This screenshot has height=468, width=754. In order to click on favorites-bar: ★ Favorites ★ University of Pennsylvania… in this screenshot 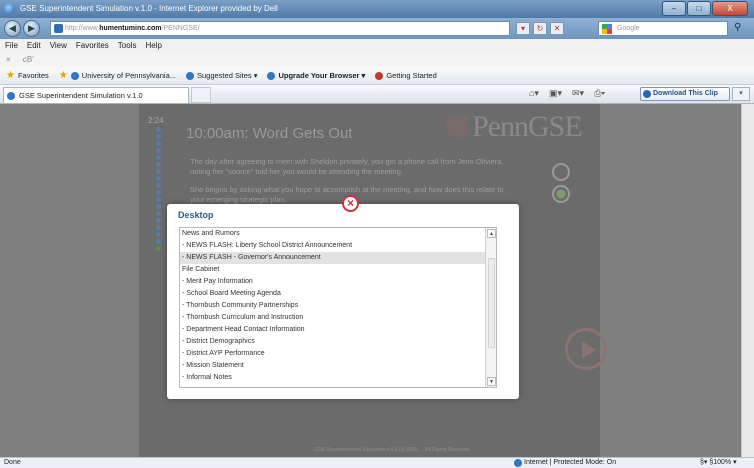, I will do `click(377, 76)`.